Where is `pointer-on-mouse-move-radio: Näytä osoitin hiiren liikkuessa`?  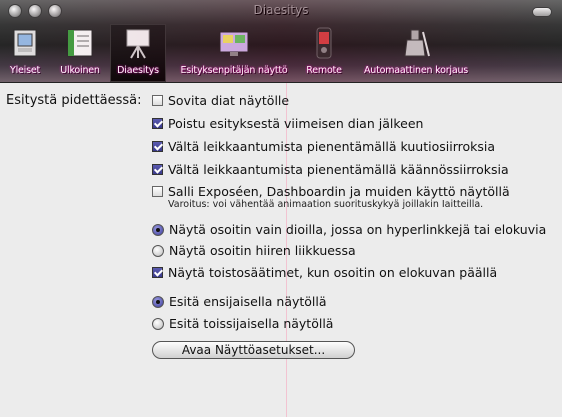
pointer-on-mouse-move-radio: Näytä osoitin hiiren liikkuessa is located at coordinates (254, 250).